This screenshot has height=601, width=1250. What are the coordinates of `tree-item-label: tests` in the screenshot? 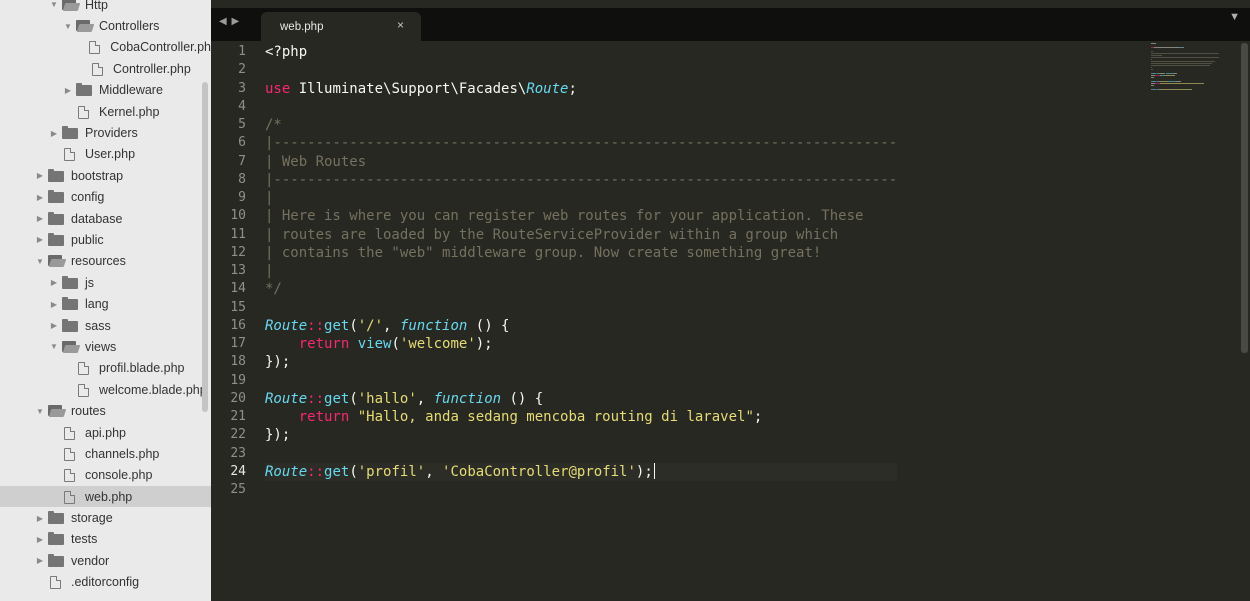 It's located at (84, 539).